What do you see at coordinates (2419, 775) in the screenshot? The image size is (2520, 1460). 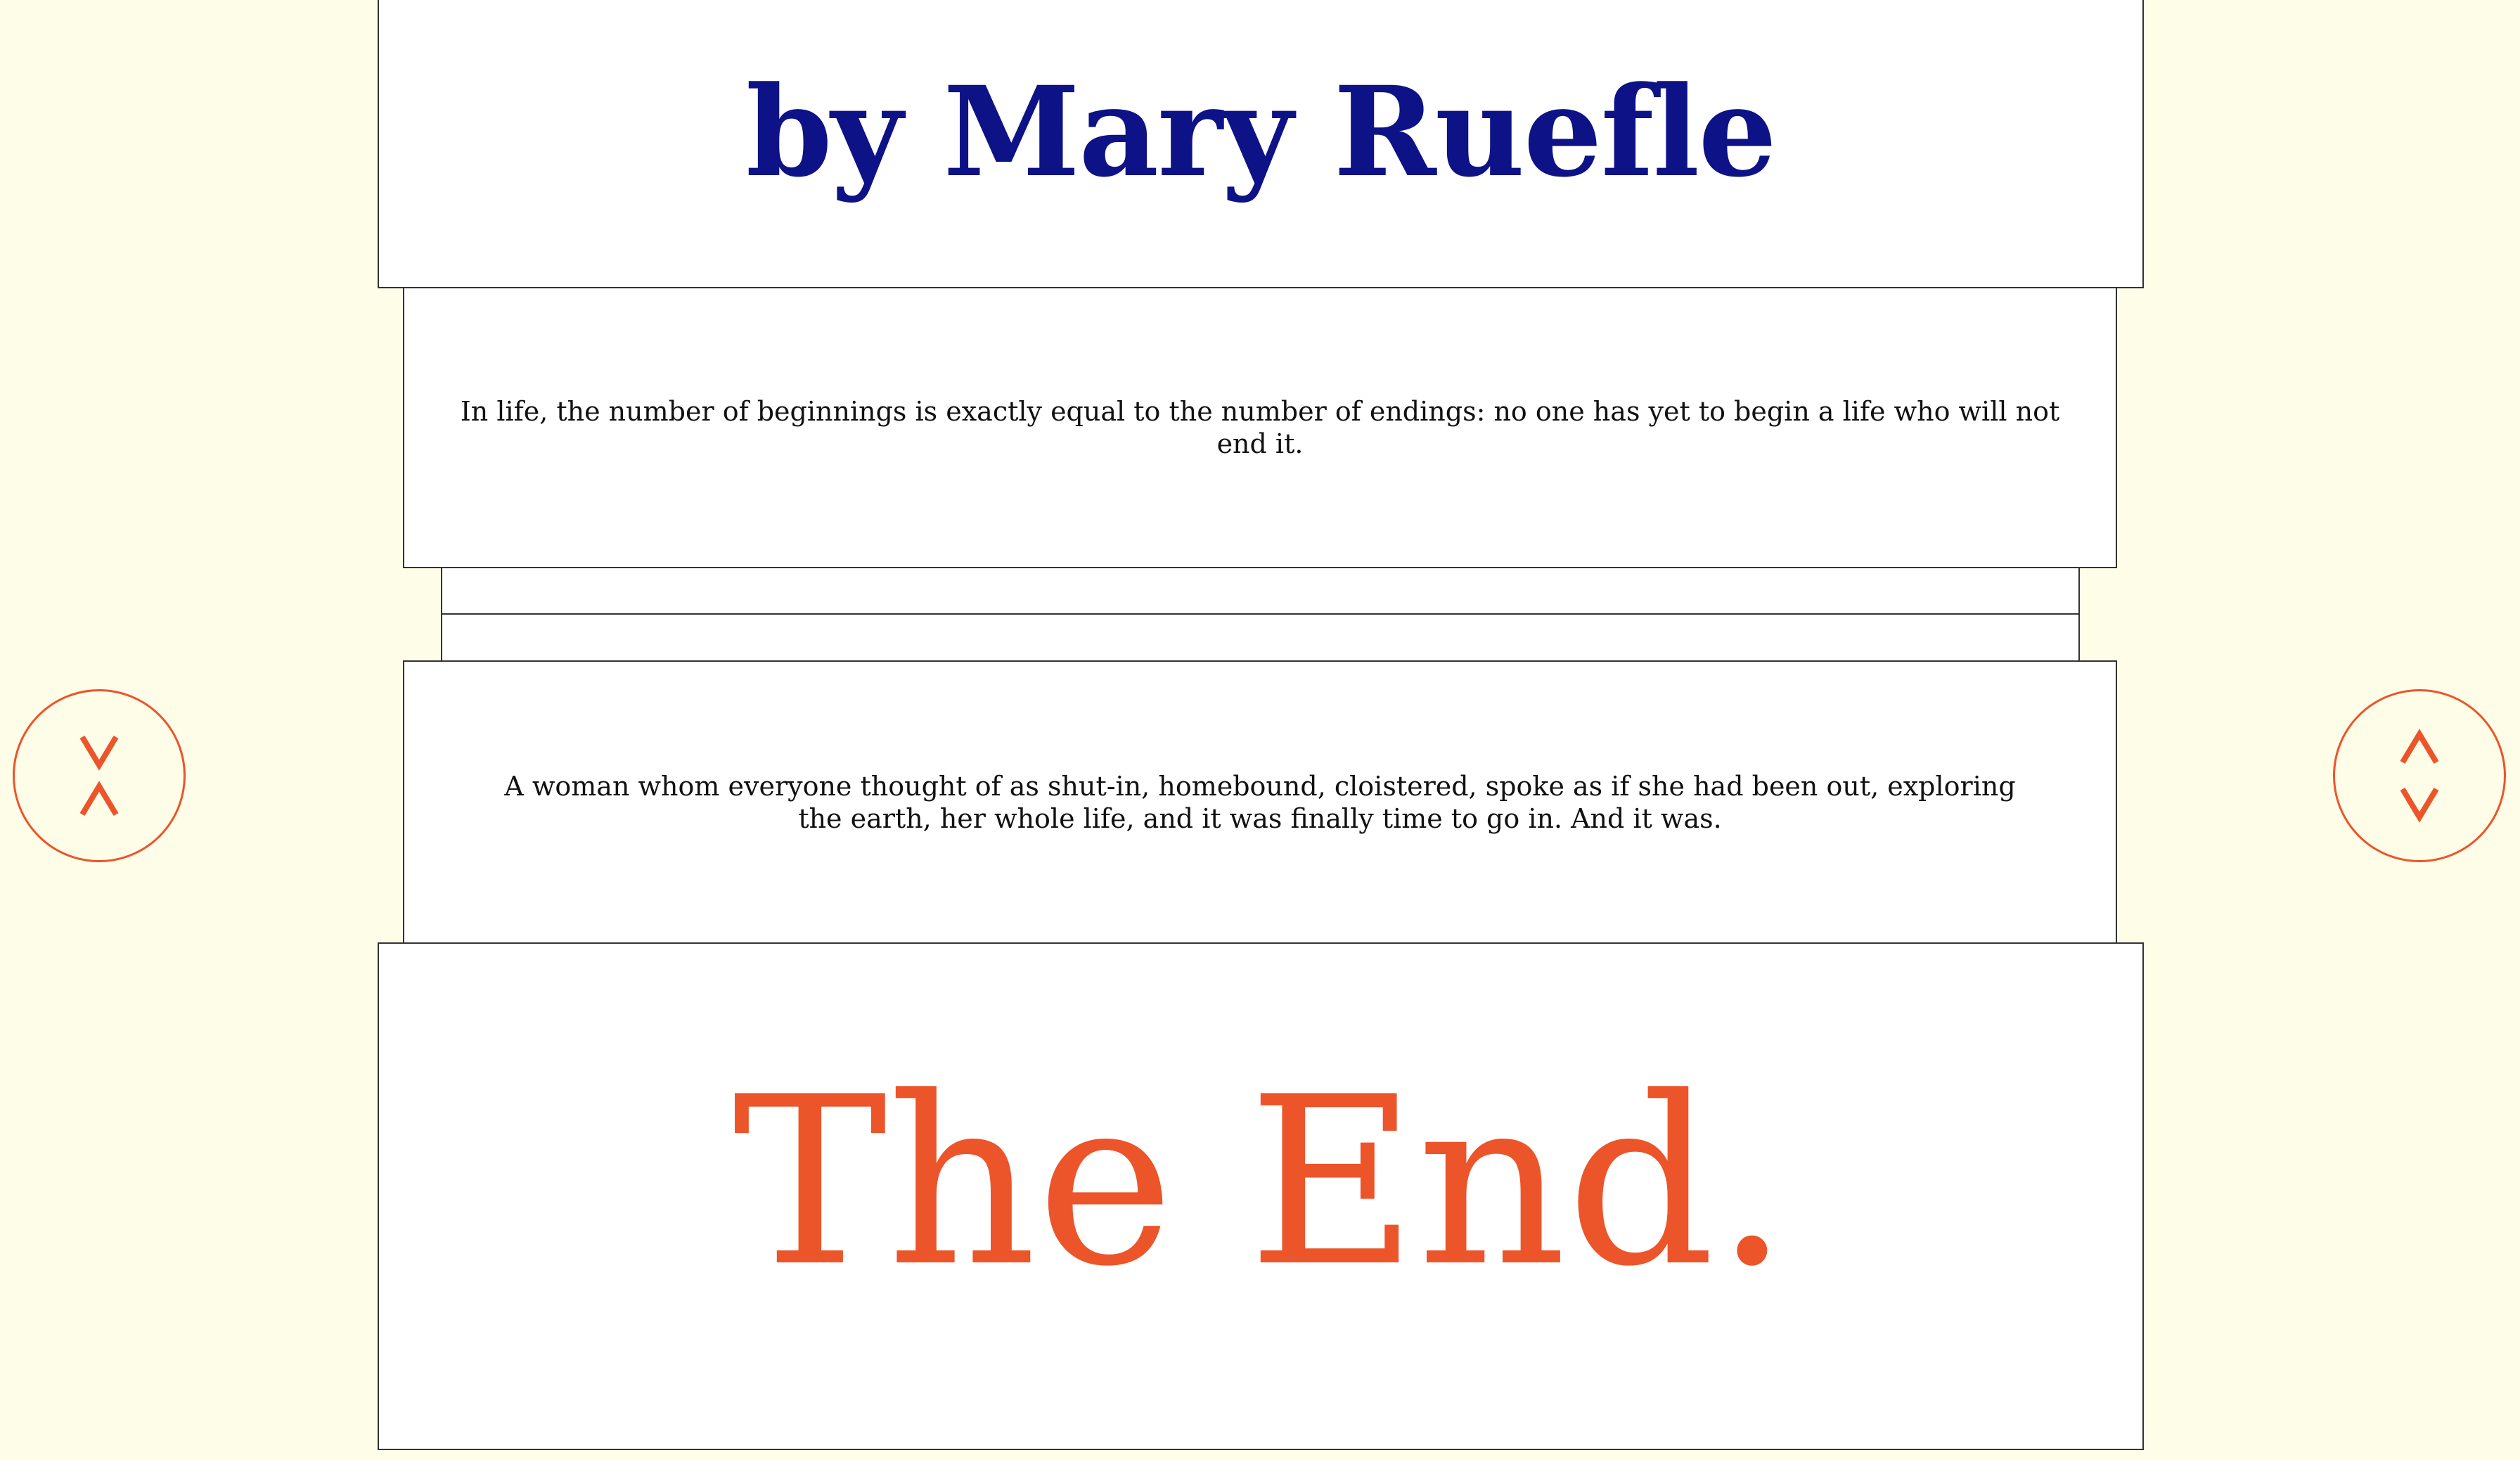 I see `expand-button` at bounding box center [2419, 775].